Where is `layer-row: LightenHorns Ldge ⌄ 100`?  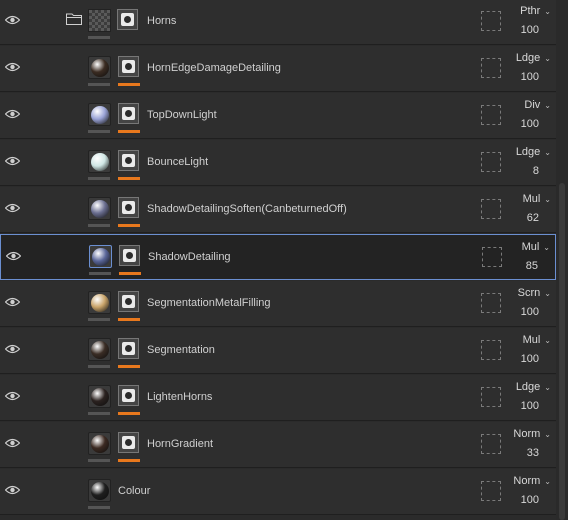
layer-row: LightenHorns Ldge ⌄ 100 is located at coordinates (278, 398).